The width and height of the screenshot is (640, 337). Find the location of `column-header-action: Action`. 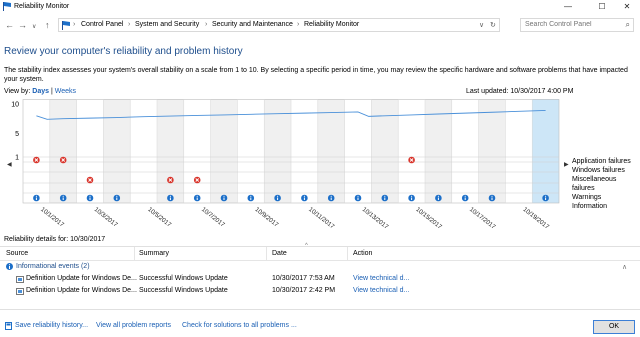

column-header-action: Action is located at coordinates (362, 253).